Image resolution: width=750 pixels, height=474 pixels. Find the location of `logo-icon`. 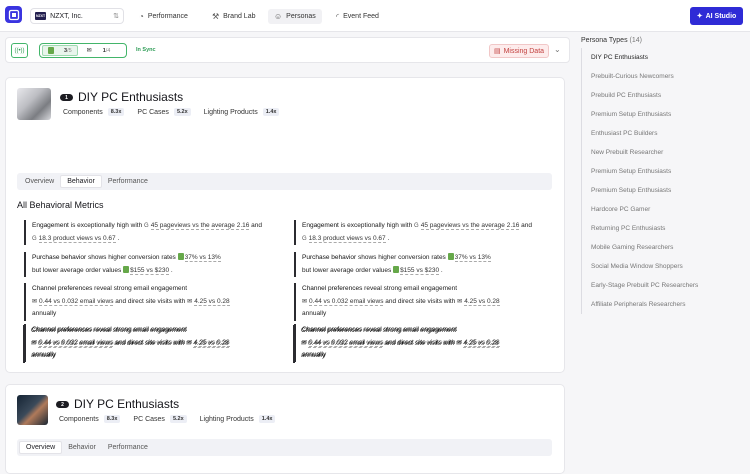

logo-icon is located at coordinates (13, 14).